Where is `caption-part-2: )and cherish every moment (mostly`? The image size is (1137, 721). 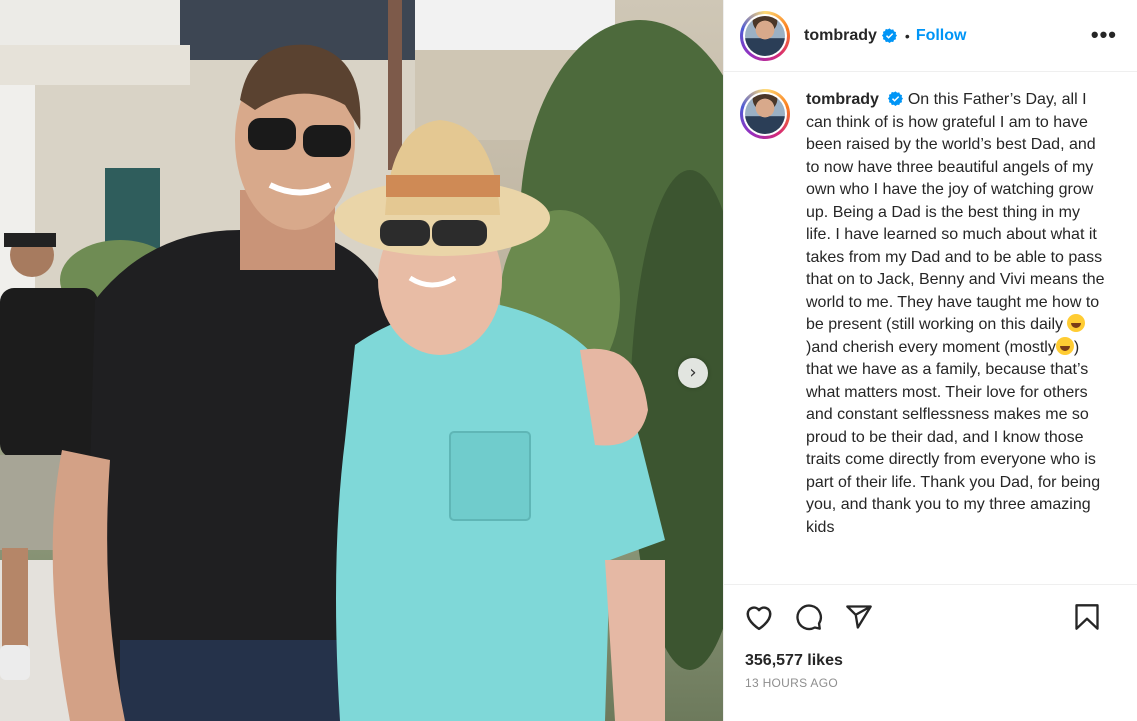 caption-part-2: )and cherish every moment (mostly is located at coordinates (931, 347).